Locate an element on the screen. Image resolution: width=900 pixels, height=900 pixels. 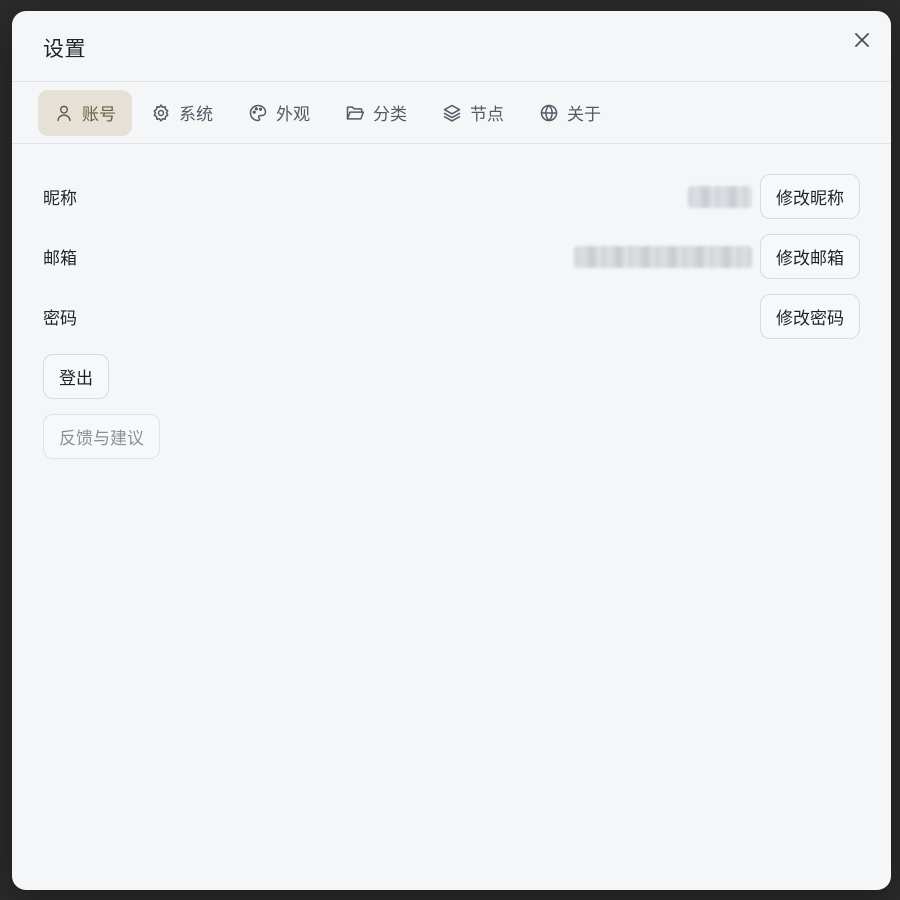
globe-icon is located at coordinates (549, 112).